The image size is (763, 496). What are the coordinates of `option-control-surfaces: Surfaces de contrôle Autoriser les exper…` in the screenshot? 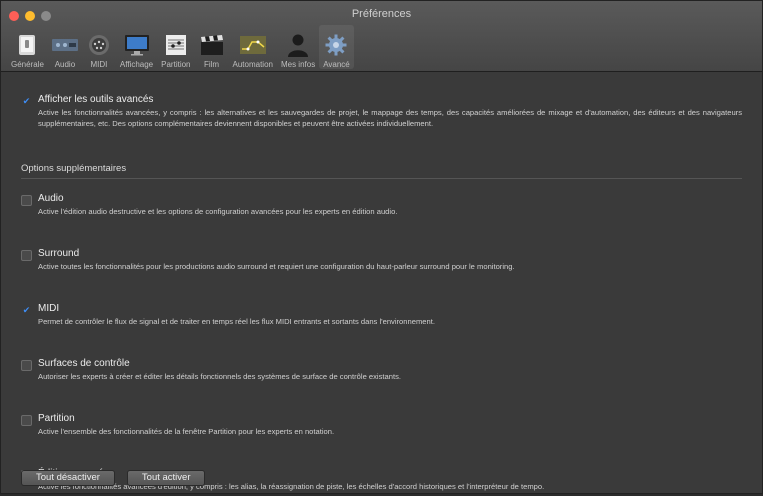 It's located at (381, 370).